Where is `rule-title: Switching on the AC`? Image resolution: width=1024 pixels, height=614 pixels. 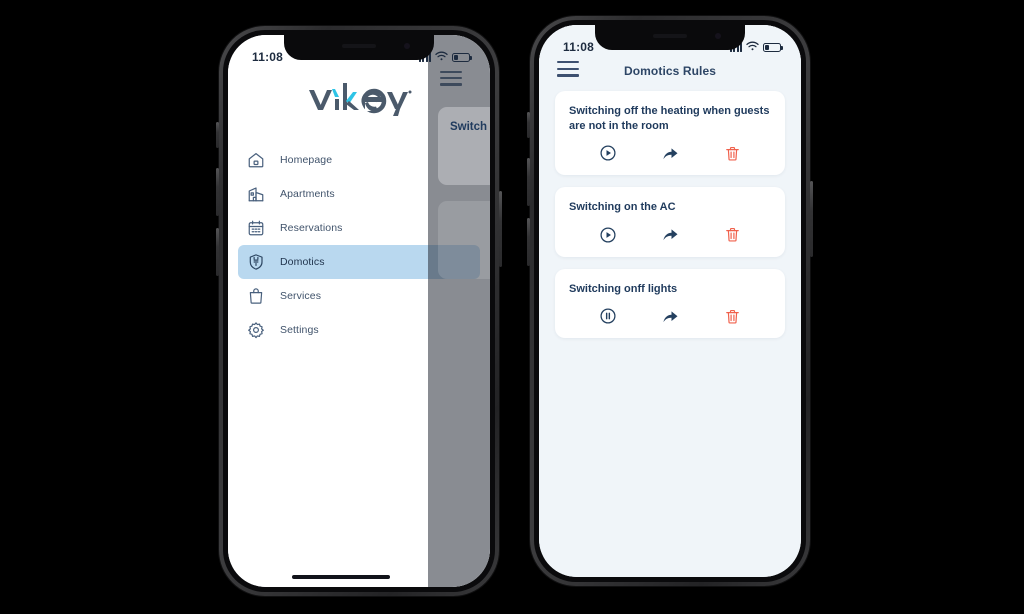
rule-title: Switching on the AC is located at coordinates (622, 207).